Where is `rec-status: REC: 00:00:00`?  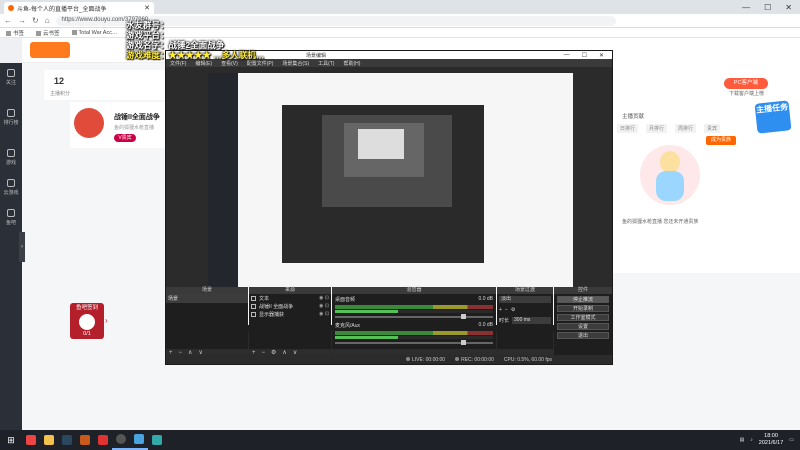
rec-status: REC: 00:00:00 is located at coordinates (474, 359).